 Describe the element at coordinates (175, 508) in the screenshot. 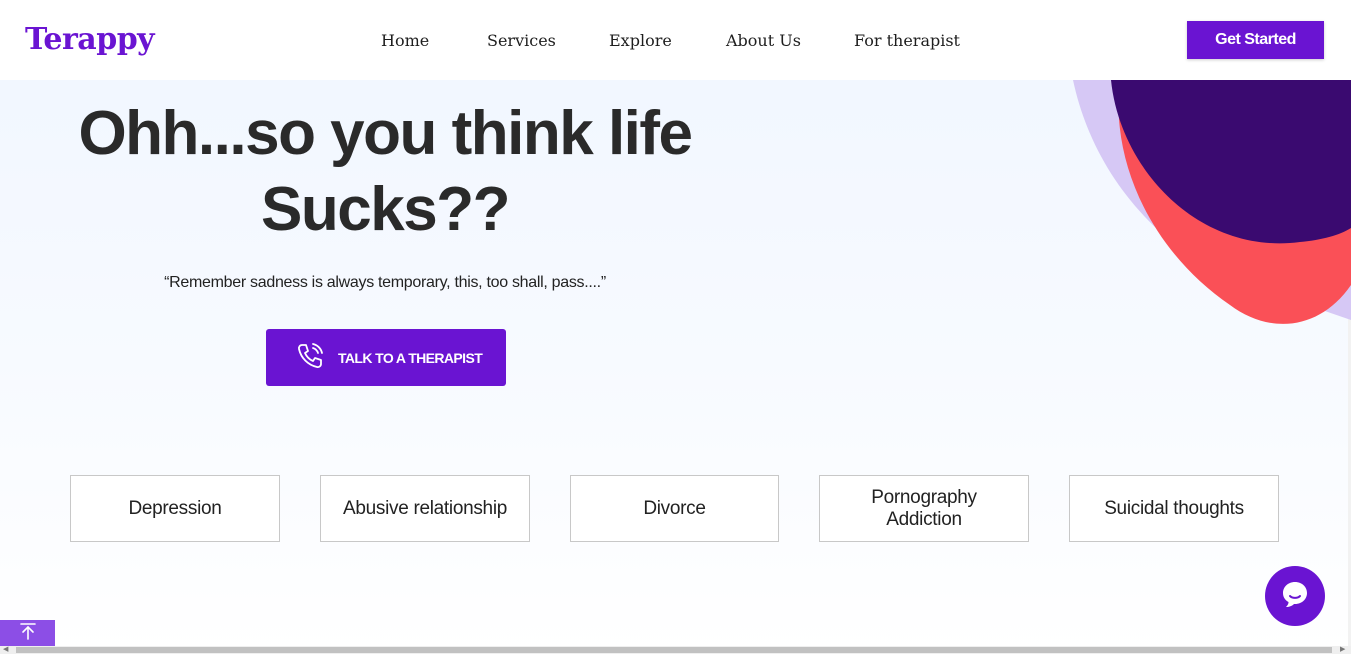

I see `topic-card-depression: Depression` at that location.